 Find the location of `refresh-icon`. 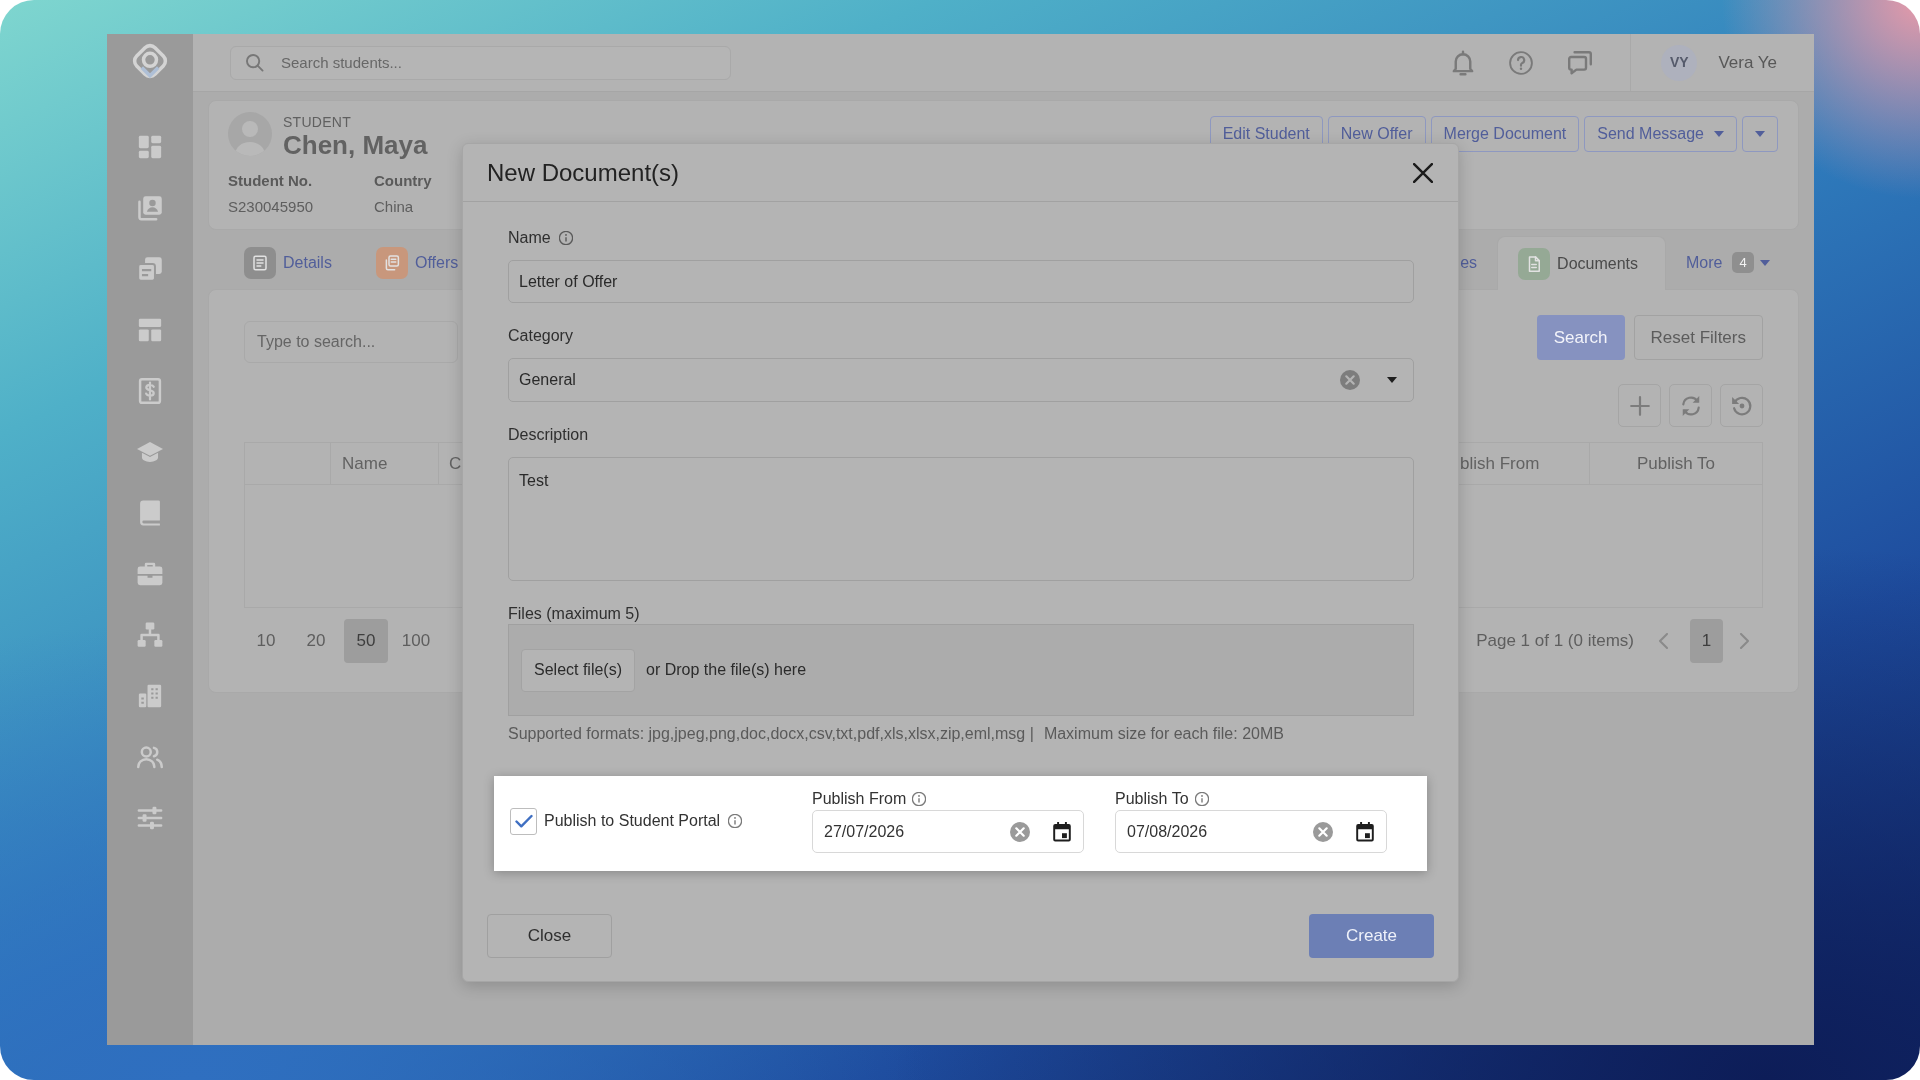

refresh-icon is located at coordinates (1690, 405).